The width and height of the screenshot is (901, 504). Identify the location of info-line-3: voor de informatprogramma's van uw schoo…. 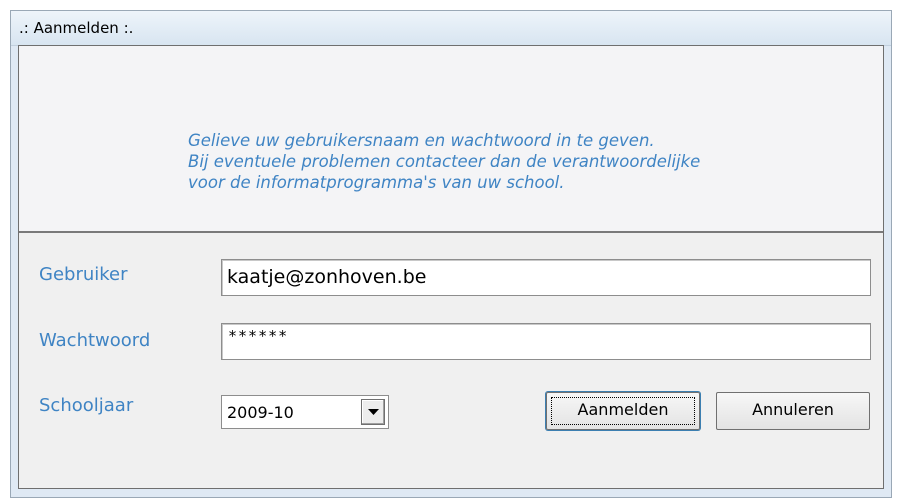
(376, 182).